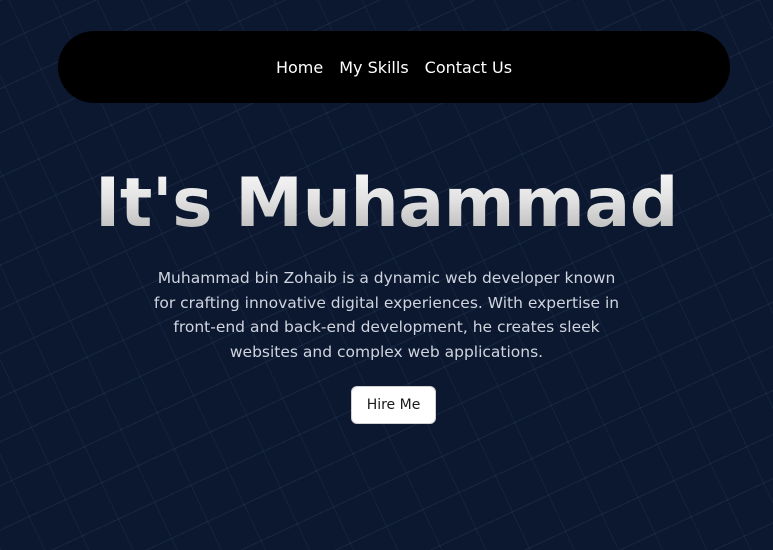 This screenshot has width=773, height=550. What do you see at coordinates (299, 67) in the screenshot?
I see `nav-link-home: Home` at bounding box center [299, 67].